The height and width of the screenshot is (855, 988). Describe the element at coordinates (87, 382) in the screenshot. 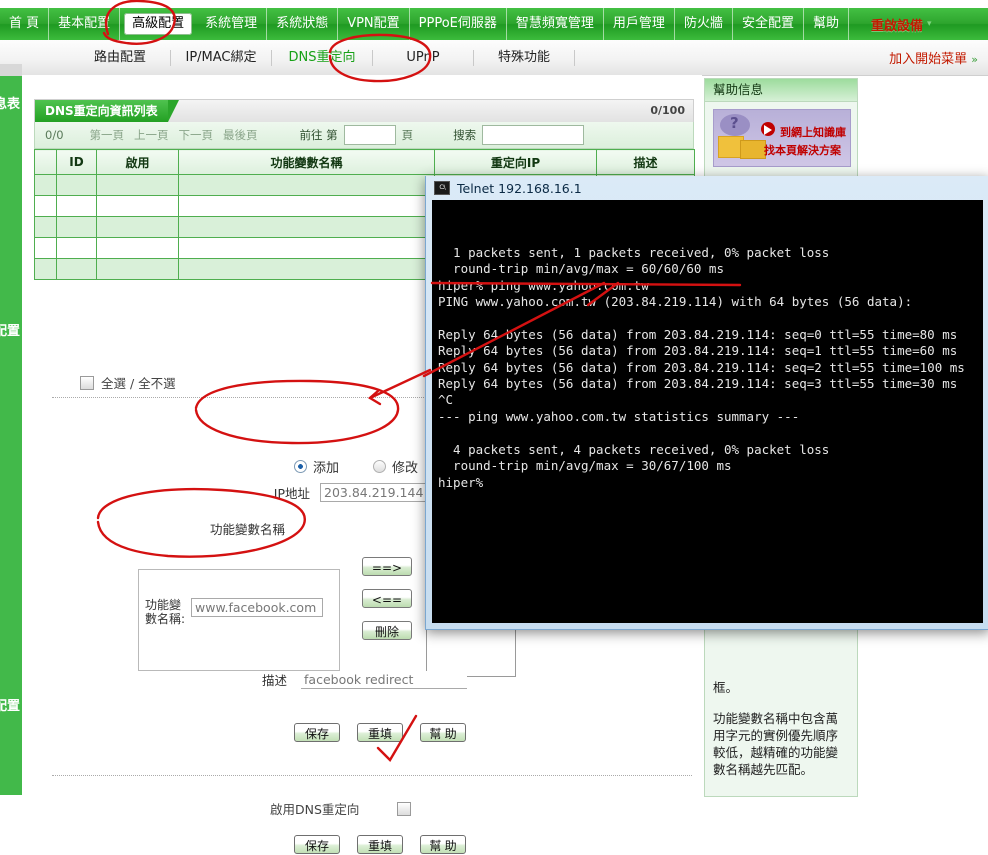

I see `select-all-checkbox` at that location.